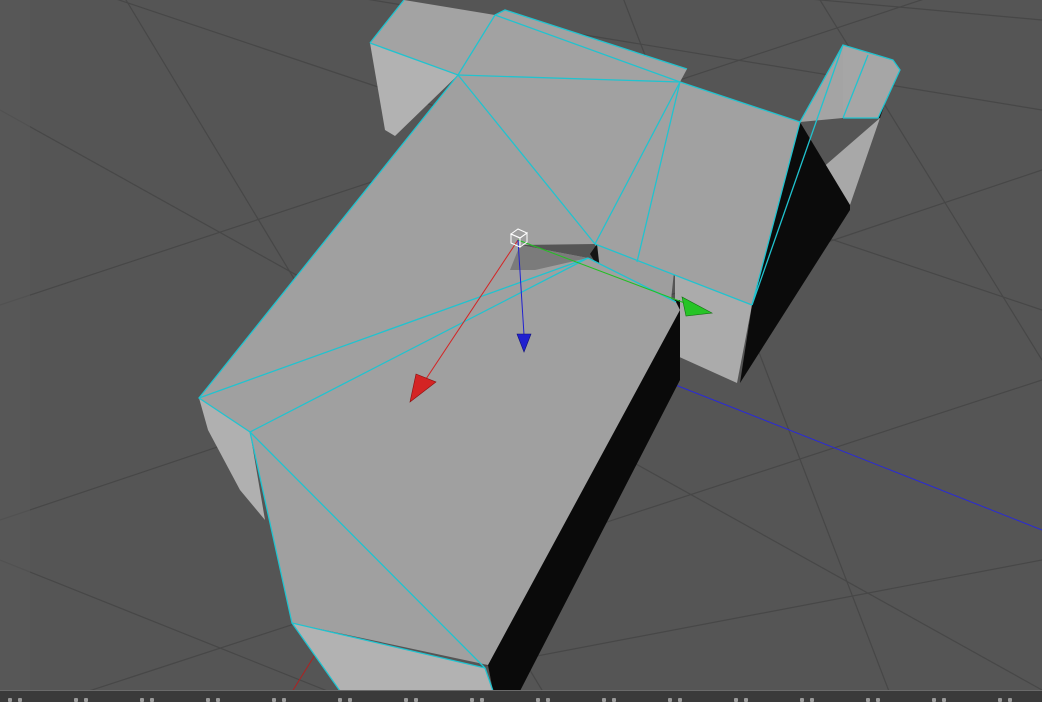 Image resolution: width=1042 pixels, height=702 pixels. What do you see at coordinates (854, 456) in the screenshot?
I see `world-x-axis-line` at bounding box center [854, 456].